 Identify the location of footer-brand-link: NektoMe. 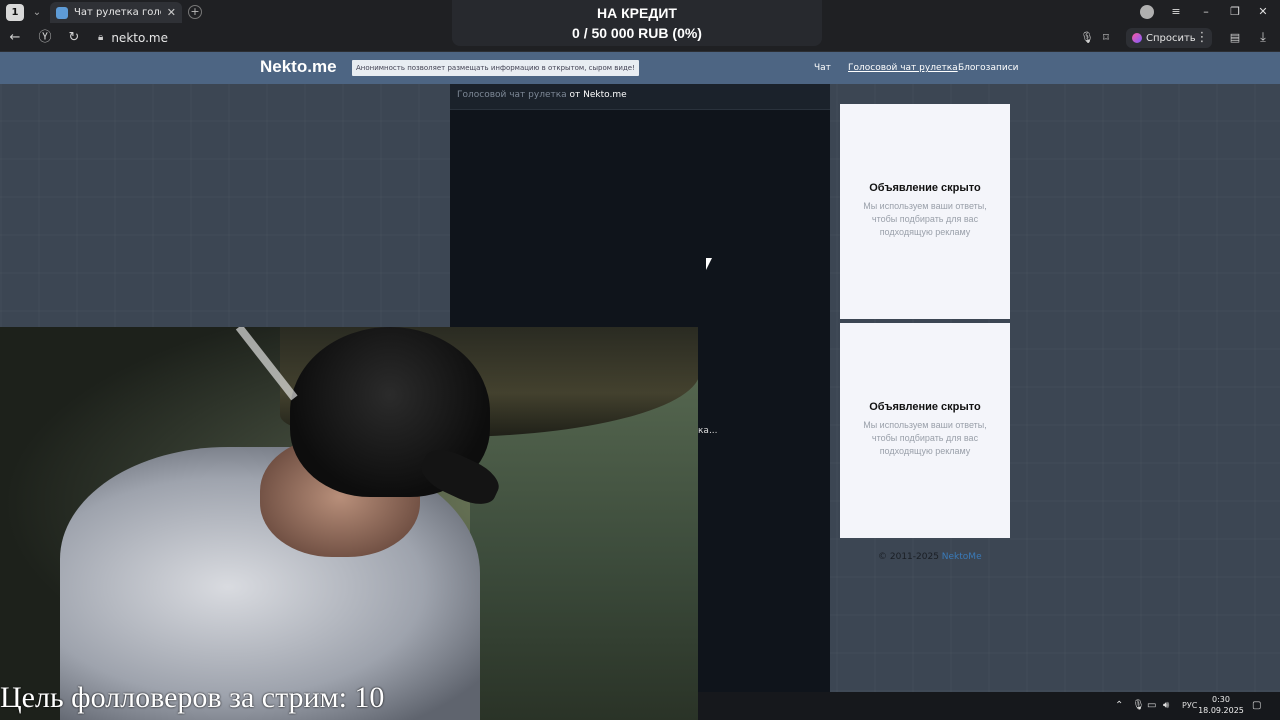
(962, 557).